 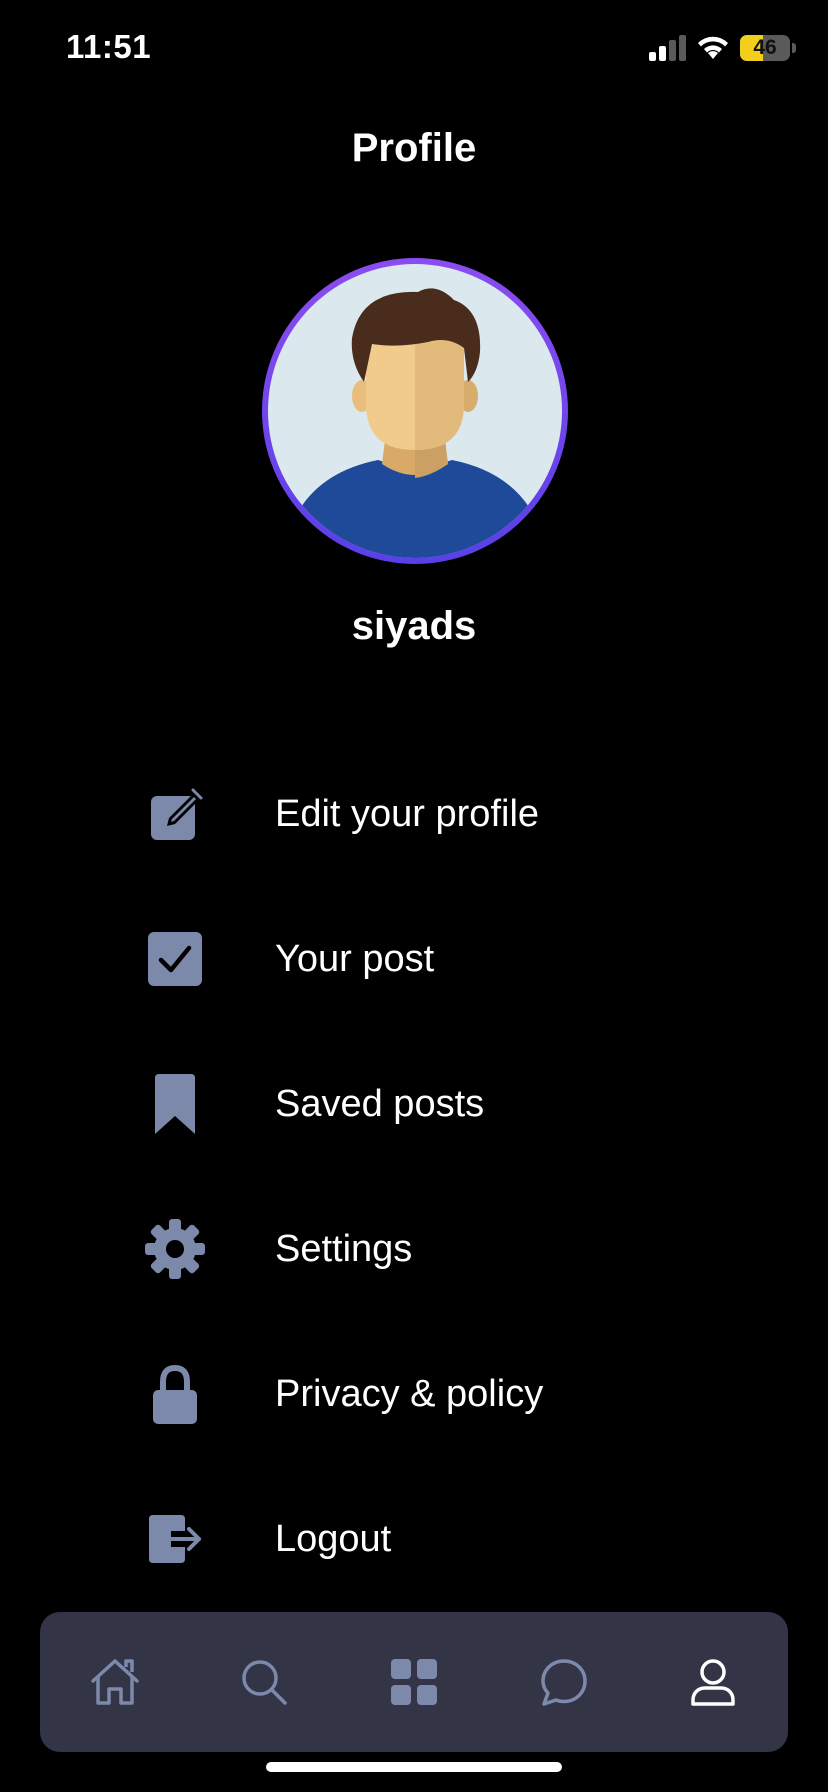 I want to click on battery-level: 46, so click(x=765, y=47).